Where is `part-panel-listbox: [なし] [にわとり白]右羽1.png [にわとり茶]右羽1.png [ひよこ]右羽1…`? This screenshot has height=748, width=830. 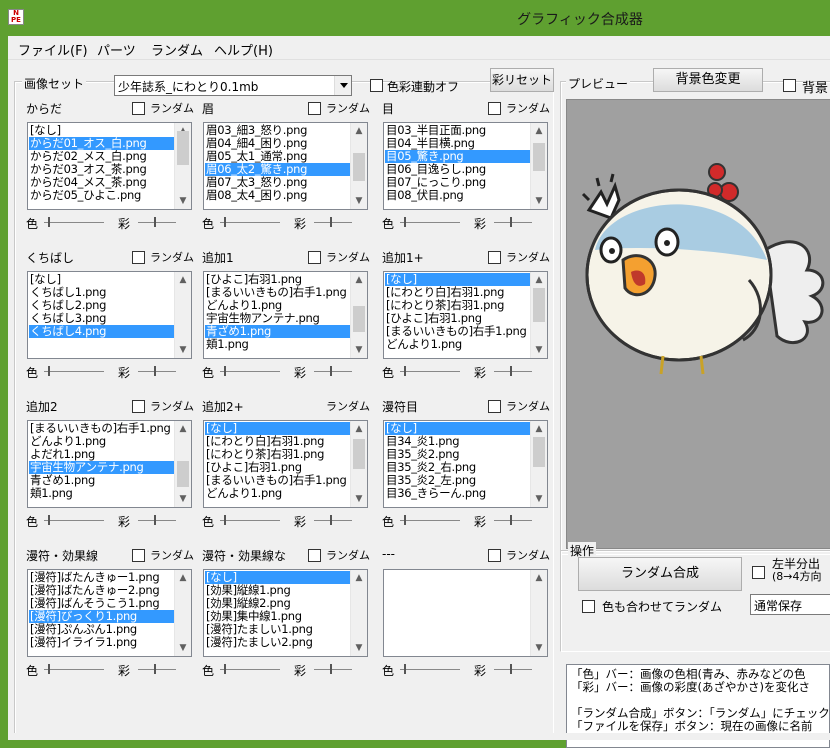
part-panel-listbox: [なし] [にわとり白]右羽1.png [にわとり茶]右羽1.png [ひよこ]右羽1… is located at coordinates (465, 315).